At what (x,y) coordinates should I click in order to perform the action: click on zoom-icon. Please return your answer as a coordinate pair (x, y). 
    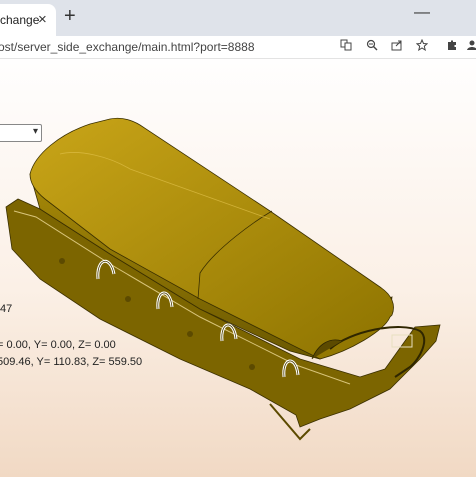
    Looking at the image, I should click on (372, 46).